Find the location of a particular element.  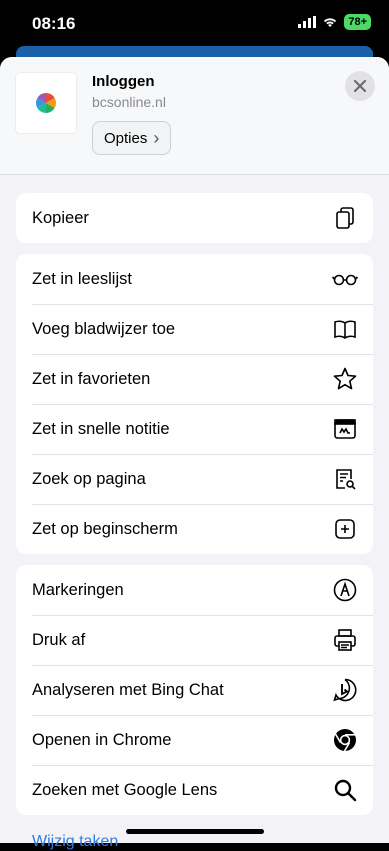

book-icon is located at coordinates (345, 329).